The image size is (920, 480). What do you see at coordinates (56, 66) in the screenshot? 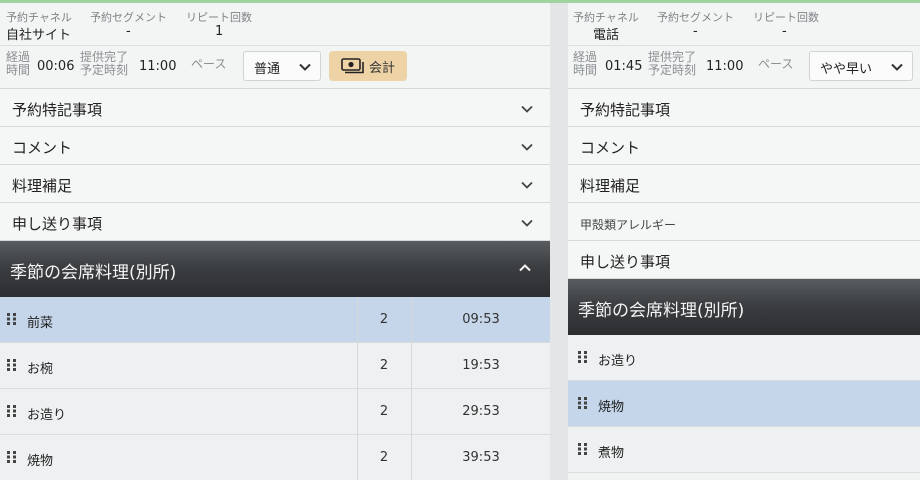
I see `elapsed-value: 00:06` at bounding box center [56, 66].